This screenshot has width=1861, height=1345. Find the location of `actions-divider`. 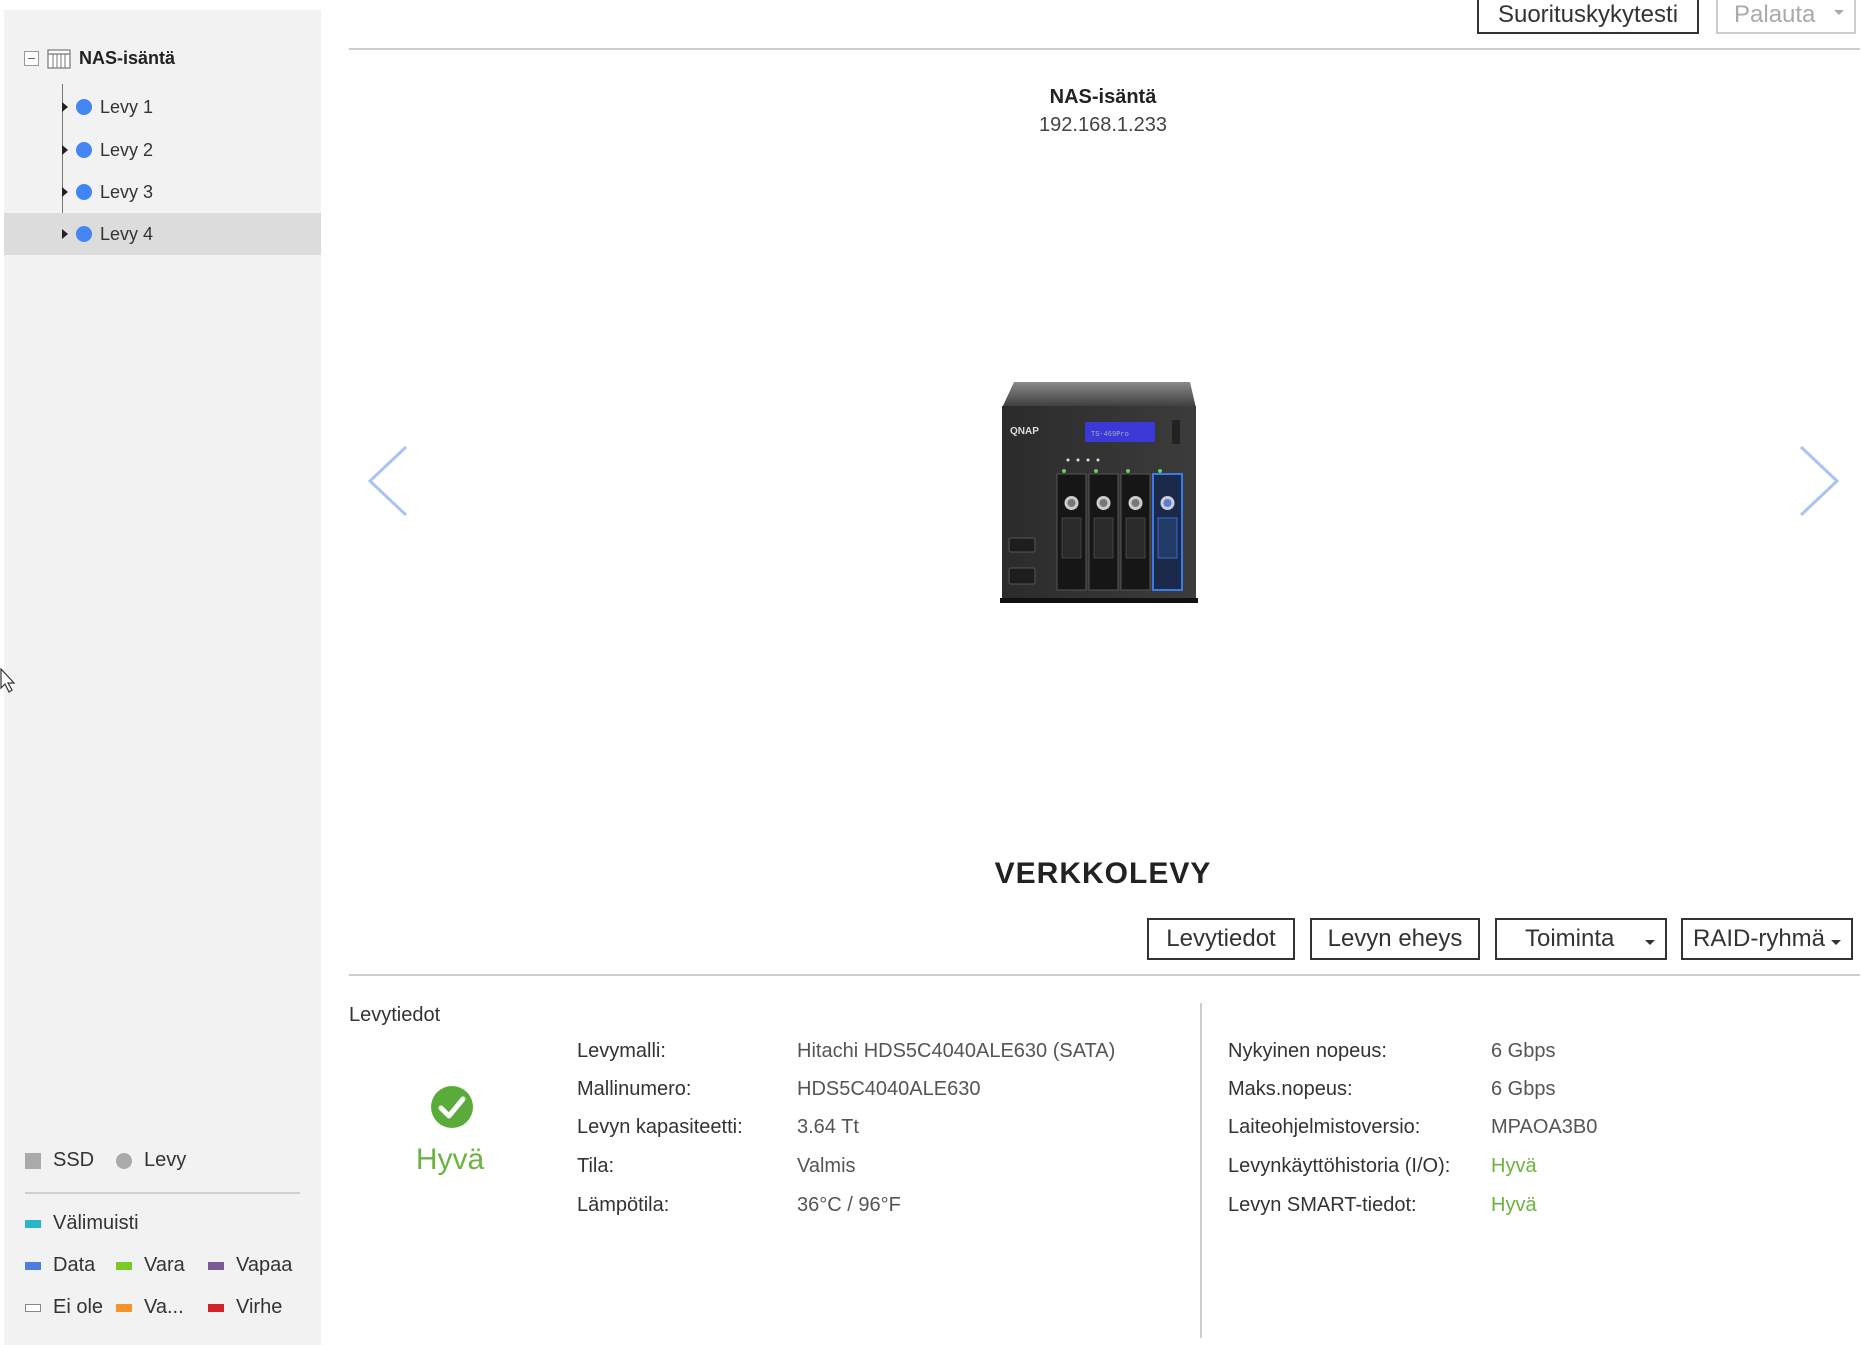

actions-divider is located at coordinates (1104, 975).